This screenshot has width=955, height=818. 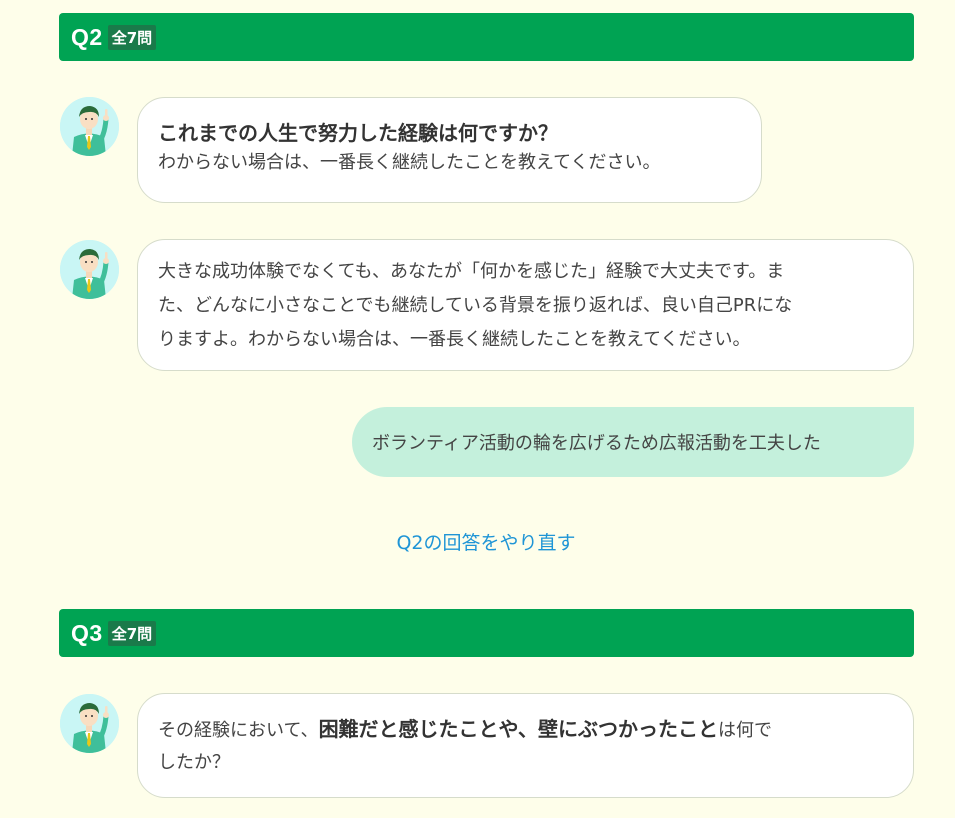 I want to click on question-number: Q3, so click(x=87, y=632).